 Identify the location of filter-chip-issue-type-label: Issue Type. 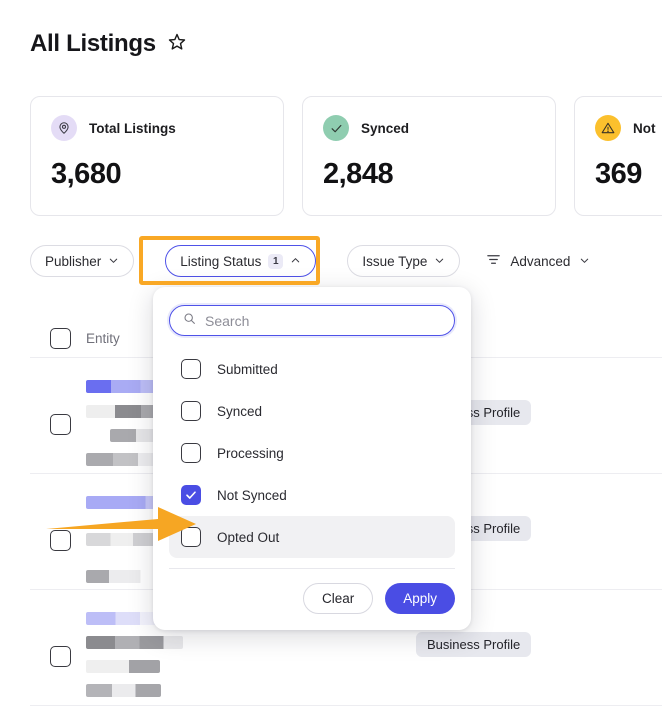
(395, 261).